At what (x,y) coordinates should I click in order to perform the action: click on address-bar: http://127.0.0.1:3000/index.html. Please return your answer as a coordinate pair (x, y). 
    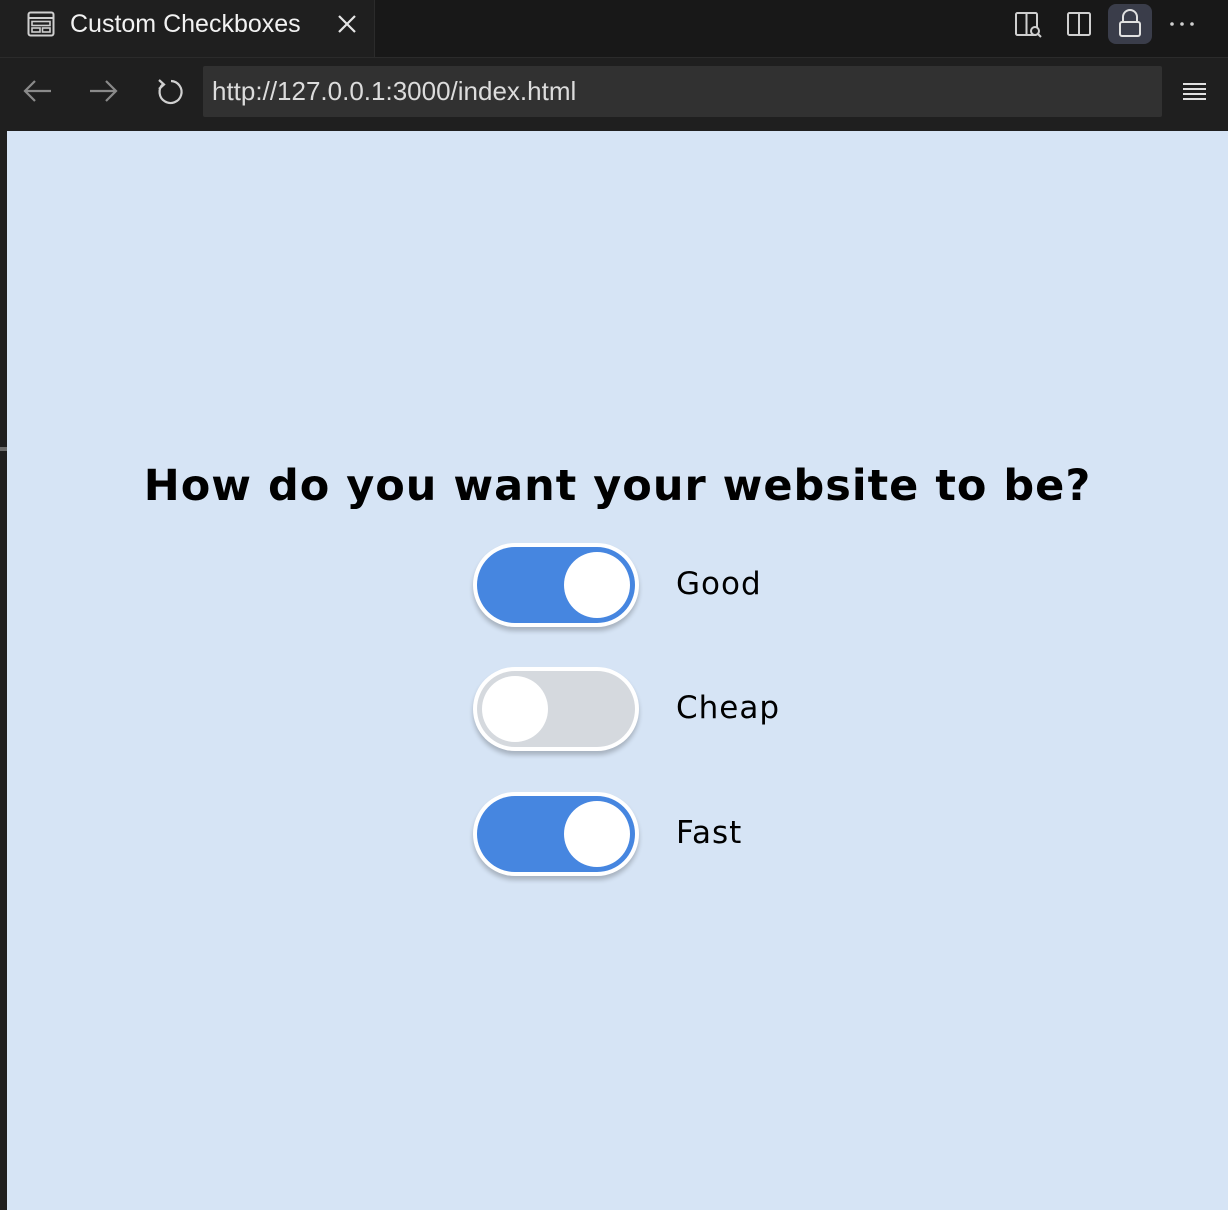
    Looking at the image, I should click on (682, 91).